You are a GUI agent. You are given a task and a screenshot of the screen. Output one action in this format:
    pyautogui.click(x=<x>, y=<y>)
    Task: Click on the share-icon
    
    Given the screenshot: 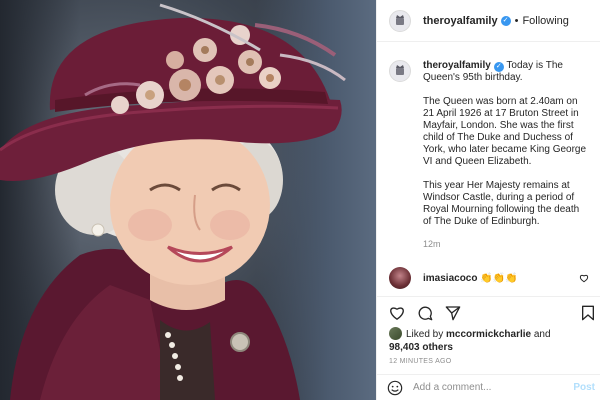 What is the action you would take?
    pyautogui.click(x=453, y=313)
    